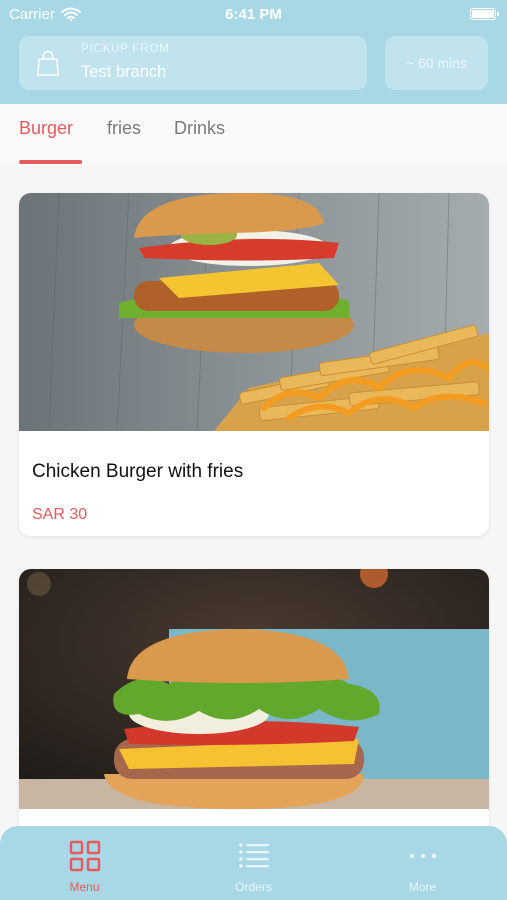 This screenshot has height=900, width=507. I want to click on tab-fries: fries, so click(124, 128).